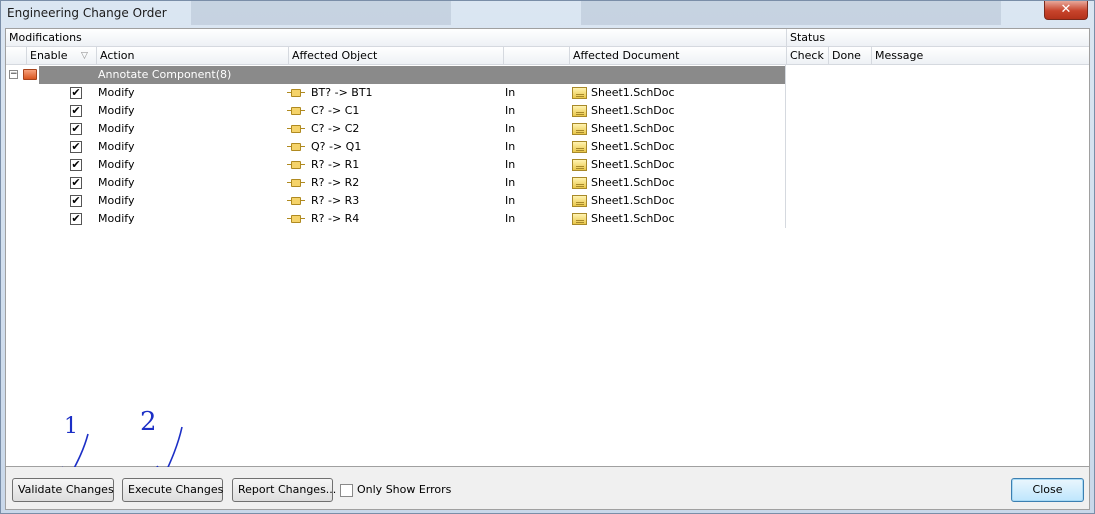 Image resolution: width=1095 pixels, height=514 pixels. Describe the element at coordinates (346, 490) in the screenshot. I see `only-show-errors-checkbox` at that location.